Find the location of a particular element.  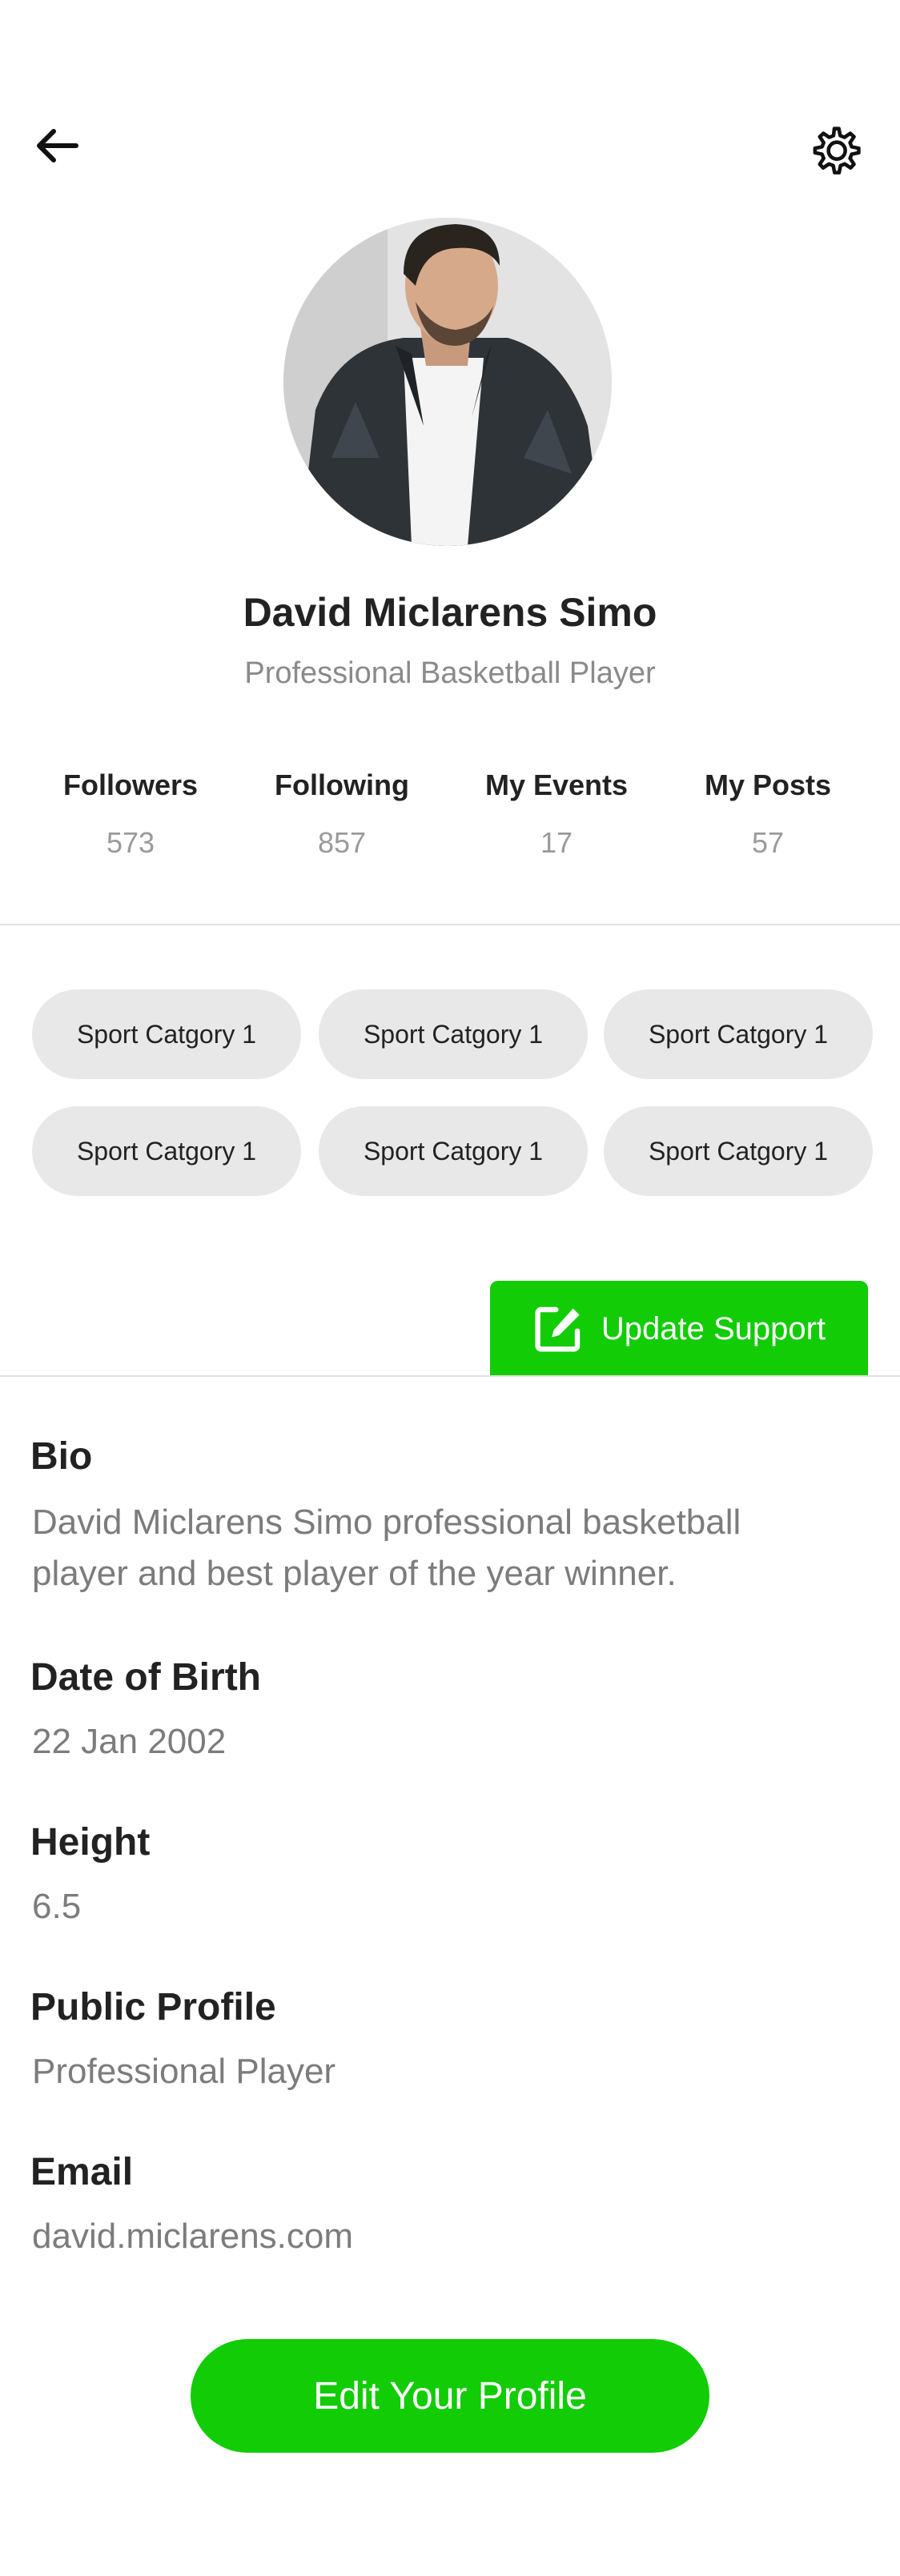

arrow-left-icon is located at coordinates (57, 146).